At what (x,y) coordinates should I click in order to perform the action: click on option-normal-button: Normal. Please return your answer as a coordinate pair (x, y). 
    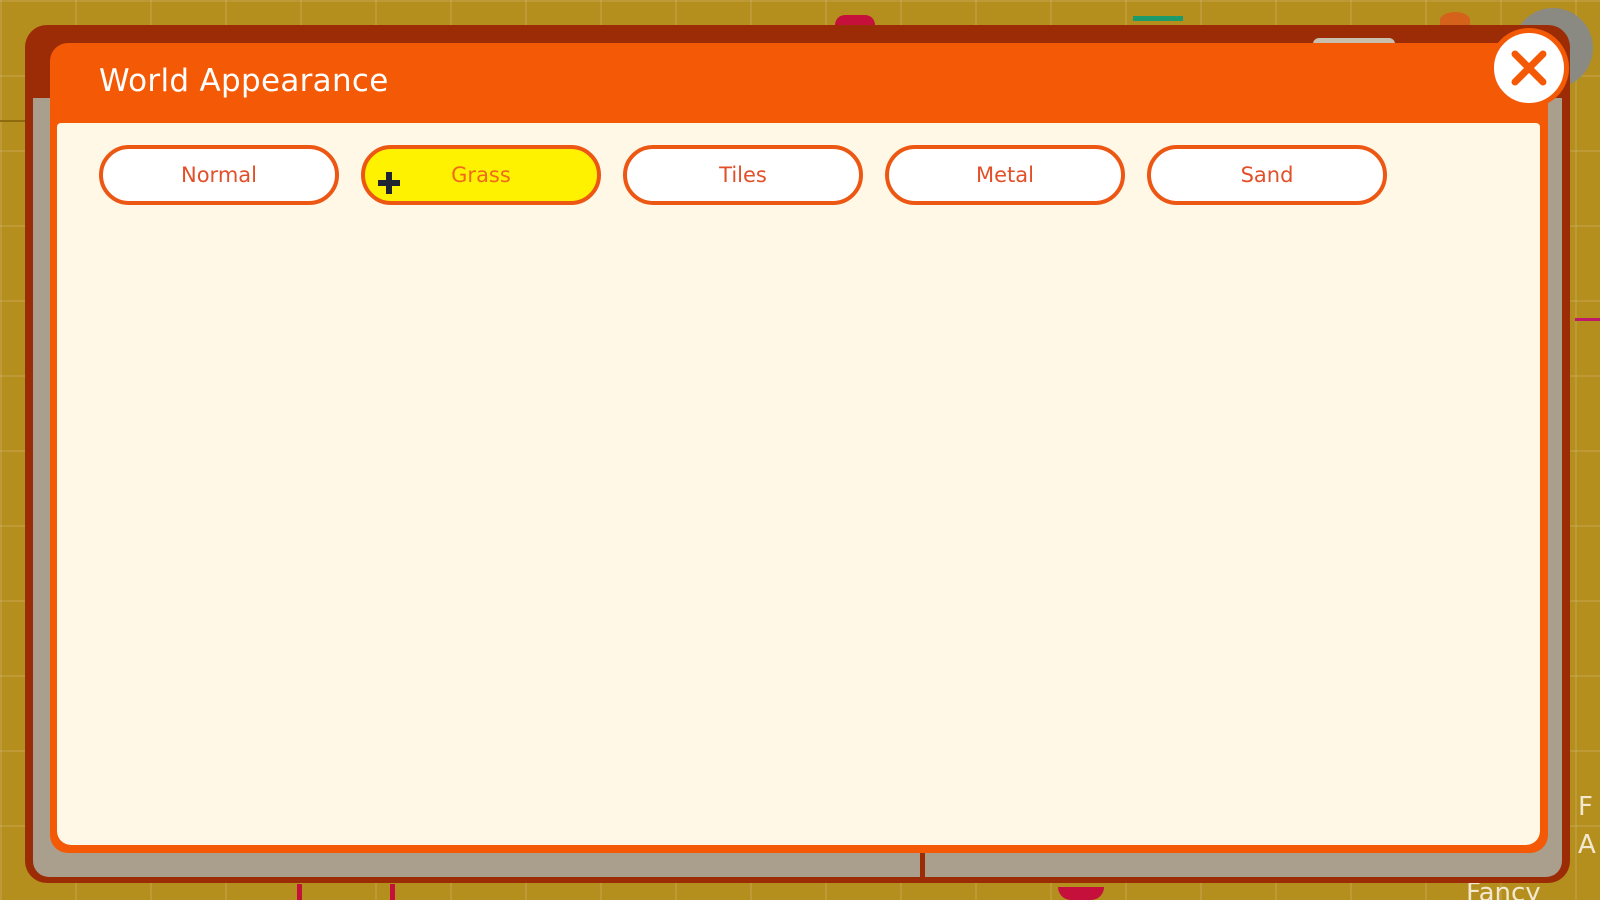
    Looking at the image, I should click on (219, 175).